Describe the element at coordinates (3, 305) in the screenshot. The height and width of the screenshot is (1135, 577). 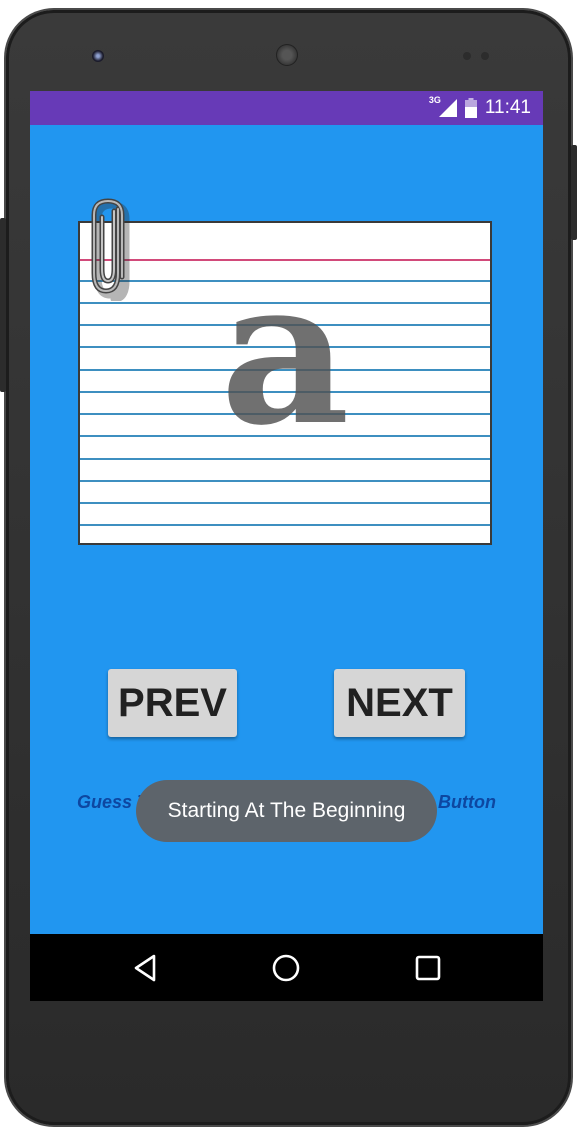
I see `volume-button` at that location.